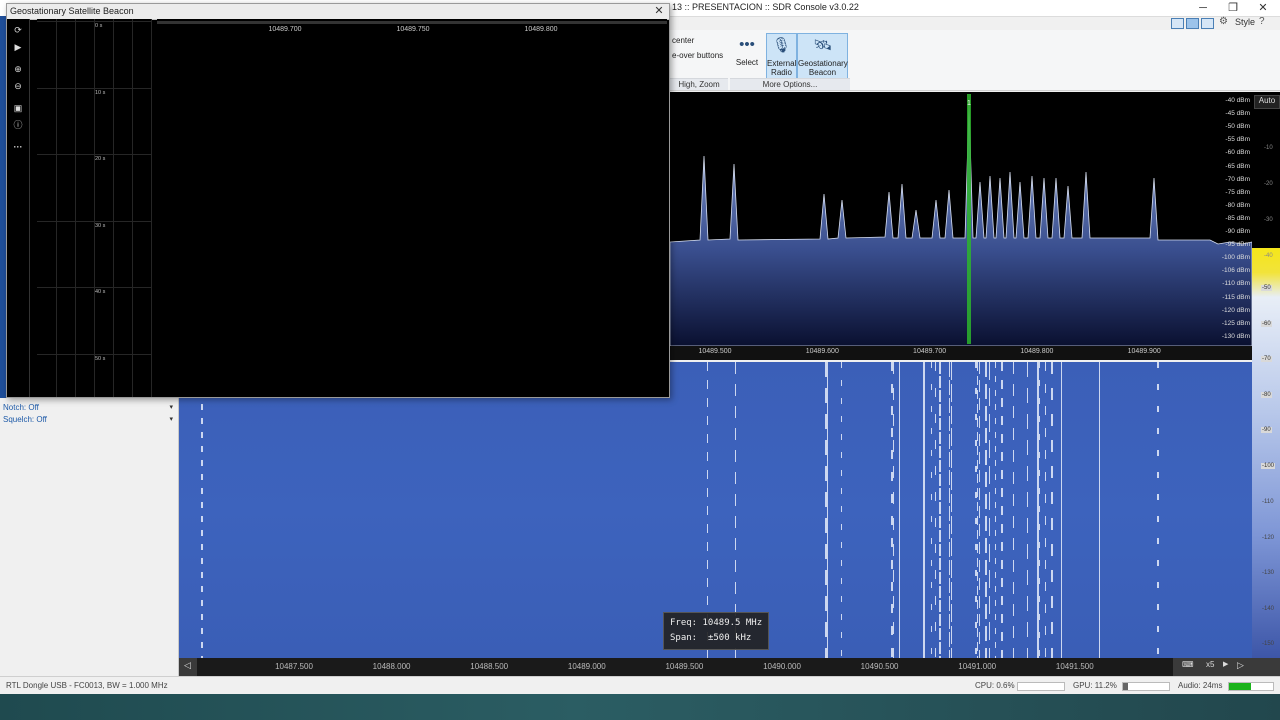 The image size is (1280, 720). Describe the element at coordinates (21, 407) in the screenshot. I see `notch-setting: Notch: Off` at that location.